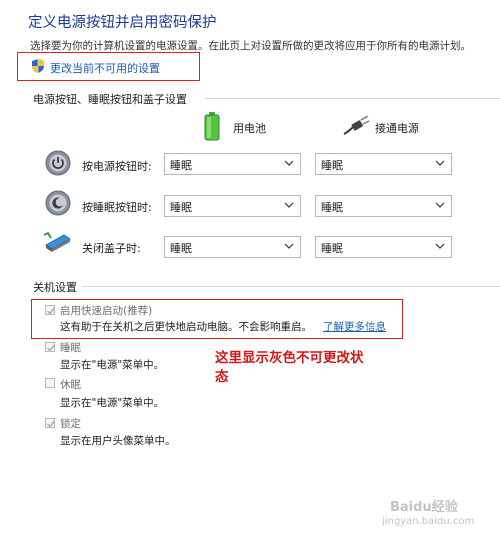 Image resolution: width=500 pixels, height=539 pixels. I want to click on hibernate-label: 休眠, so click(70, 385).